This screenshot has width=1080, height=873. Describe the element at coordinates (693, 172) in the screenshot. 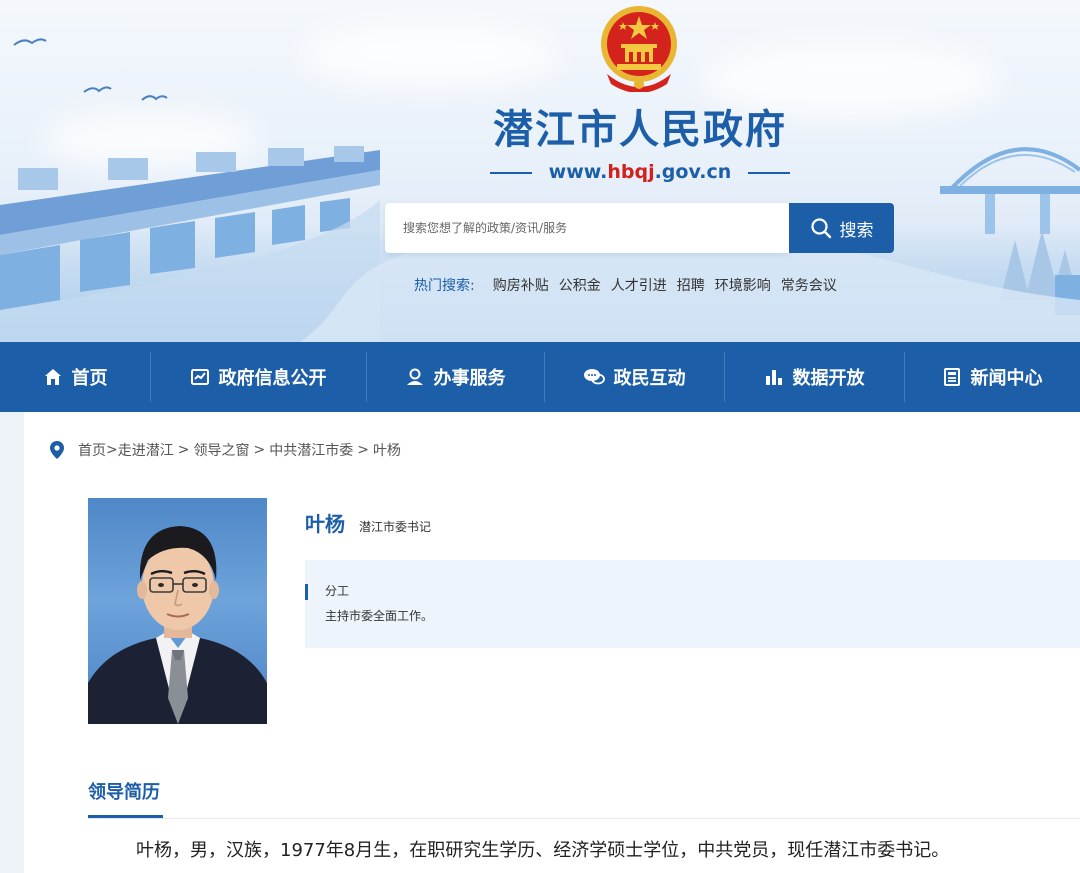

I see `site-url-suffix: .gov.cn` at that location.